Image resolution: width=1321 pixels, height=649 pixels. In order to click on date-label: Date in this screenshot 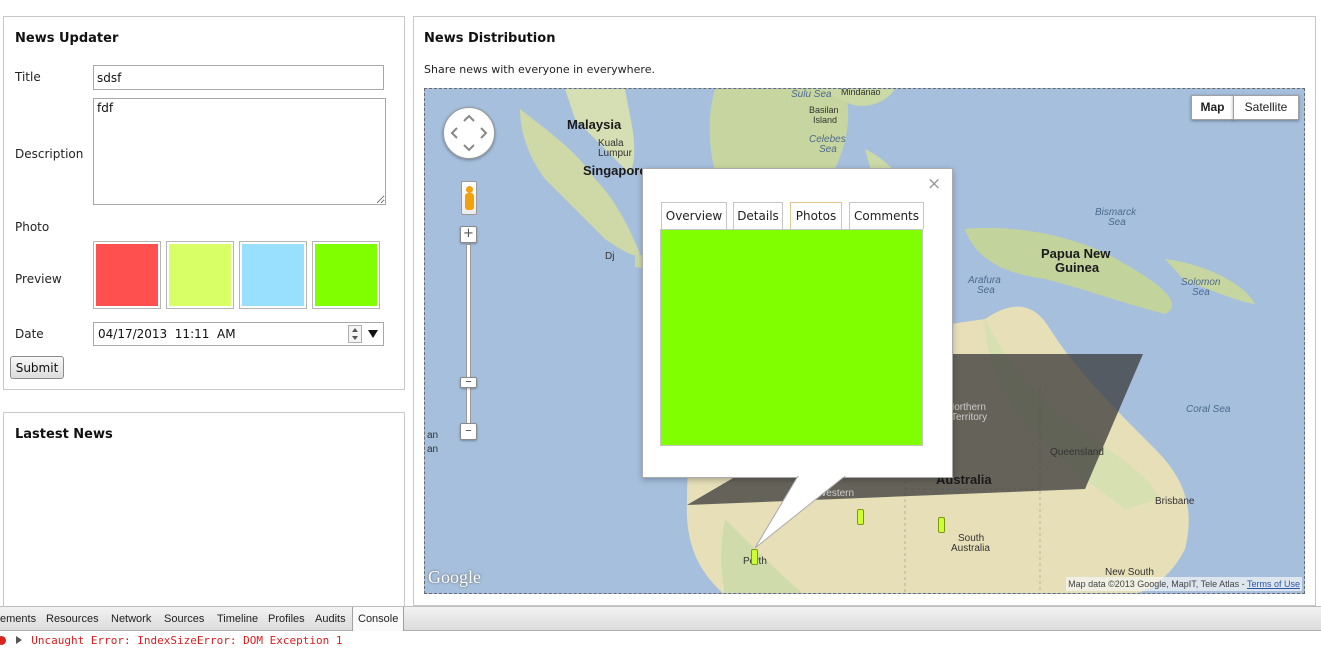, I will do `click(29, 334)`.